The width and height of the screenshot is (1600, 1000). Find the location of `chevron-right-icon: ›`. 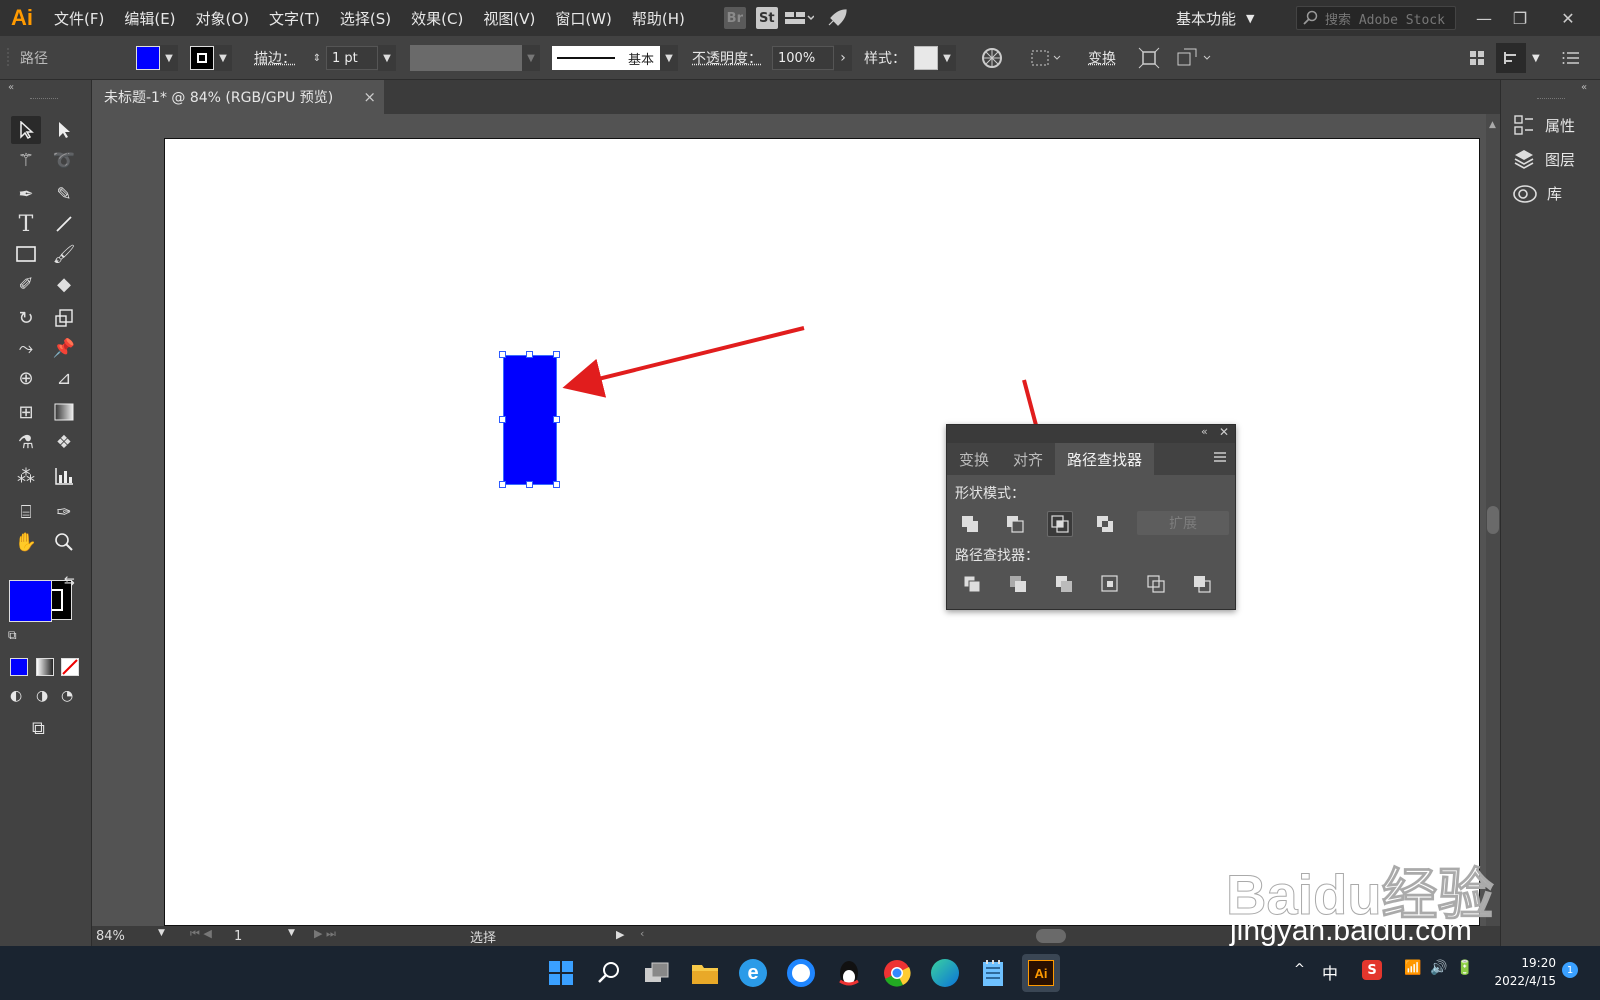

chevron-right-icon: › is located at coordinates (843, 58).